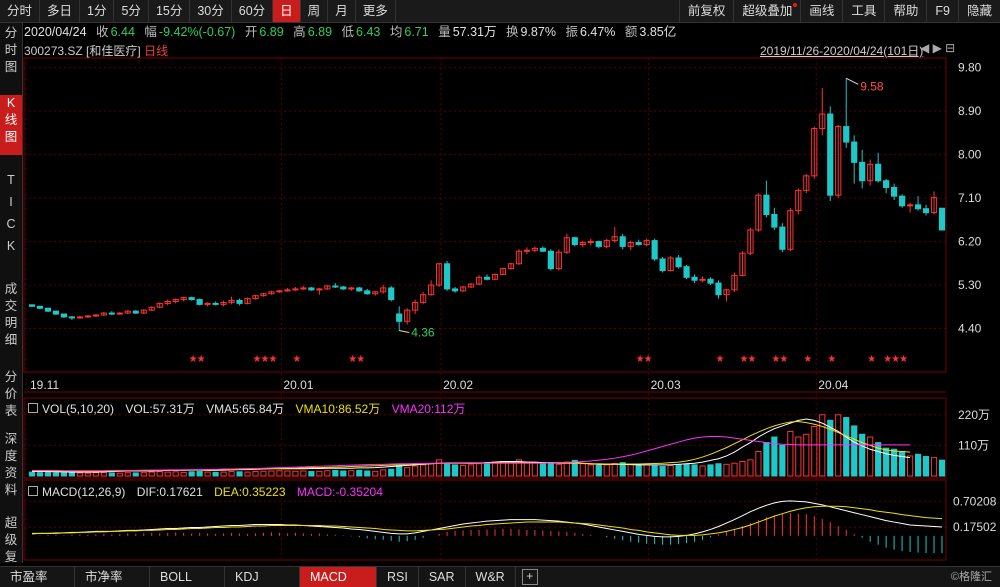 The image size is (1000, 587). Describe the element at coordinates (833, 385) in the screenshot. I see `date-tick-label: 20.04` at that location.